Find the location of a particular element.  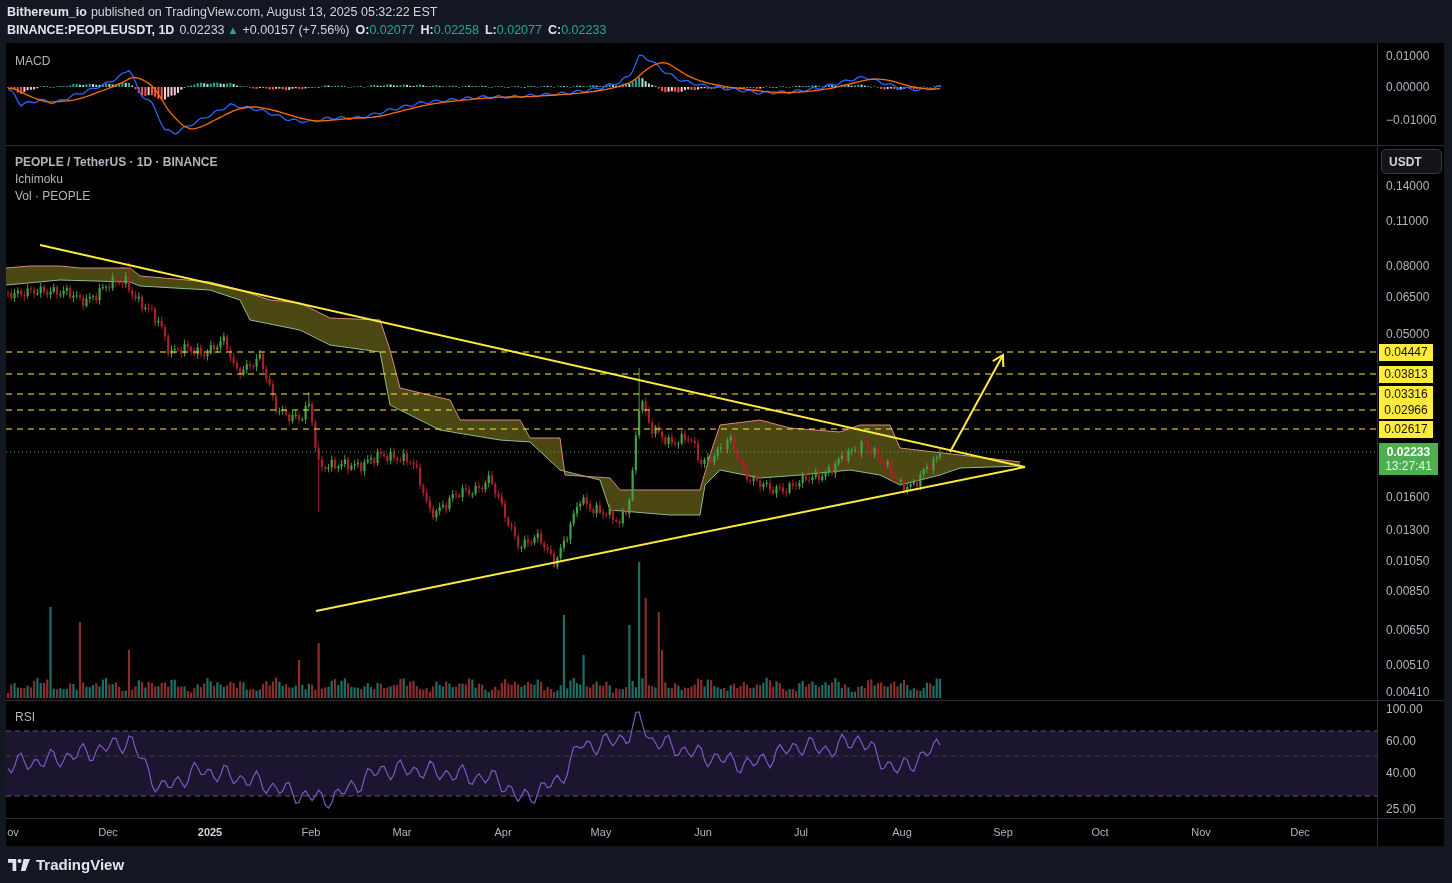

last-price-value: 0.02233 is located at coordinates (1408, 452).